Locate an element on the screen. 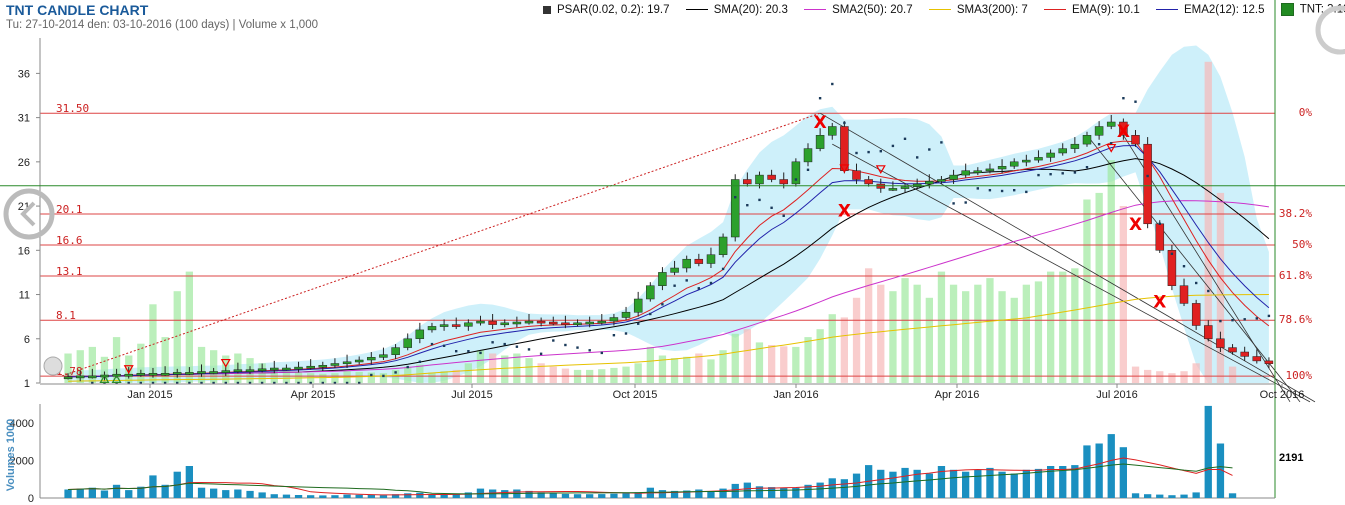 This screenshot has width=1345, height=505. y-tick-label: 6 is located at coordinates (27, 340).